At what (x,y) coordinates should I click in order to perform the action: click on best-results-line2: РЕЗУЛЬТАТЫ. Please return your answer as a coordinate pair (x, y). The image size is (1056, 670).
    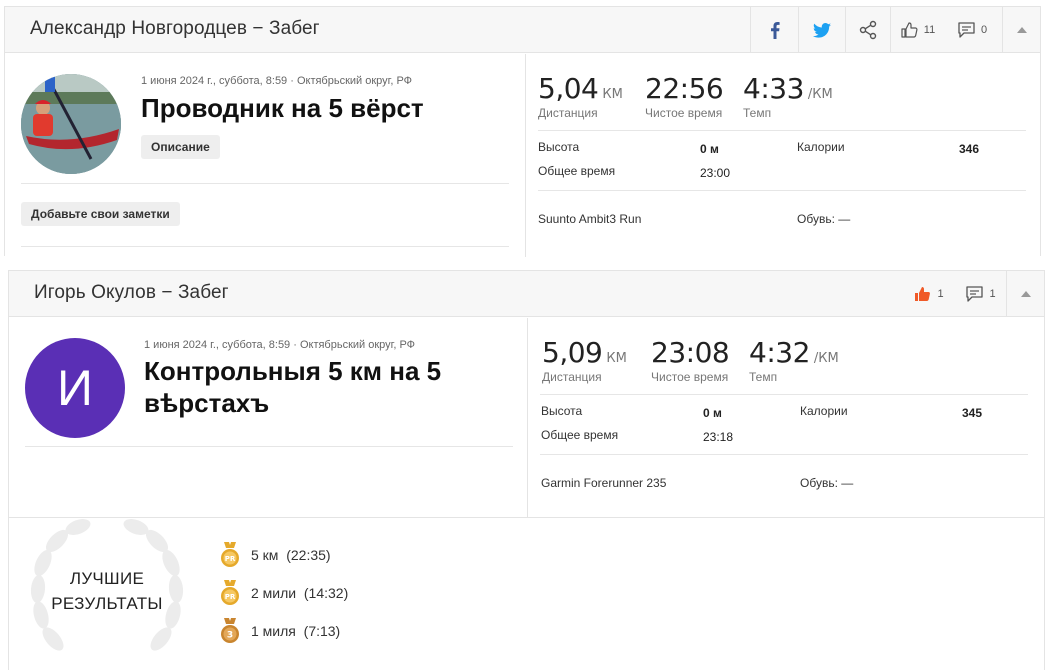
    Looking at the image, I should click on (107, 603).